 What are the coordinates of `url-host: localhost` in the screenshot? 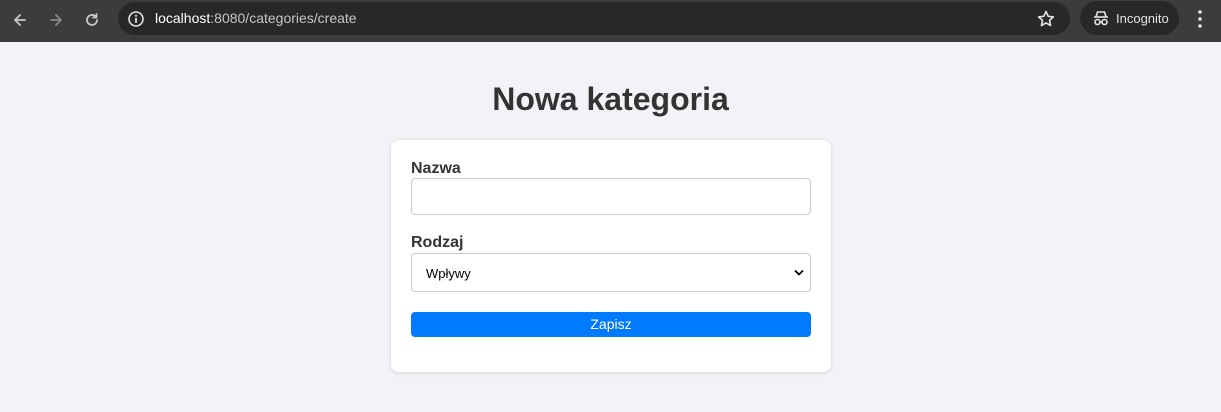 It's located at (183, 18).